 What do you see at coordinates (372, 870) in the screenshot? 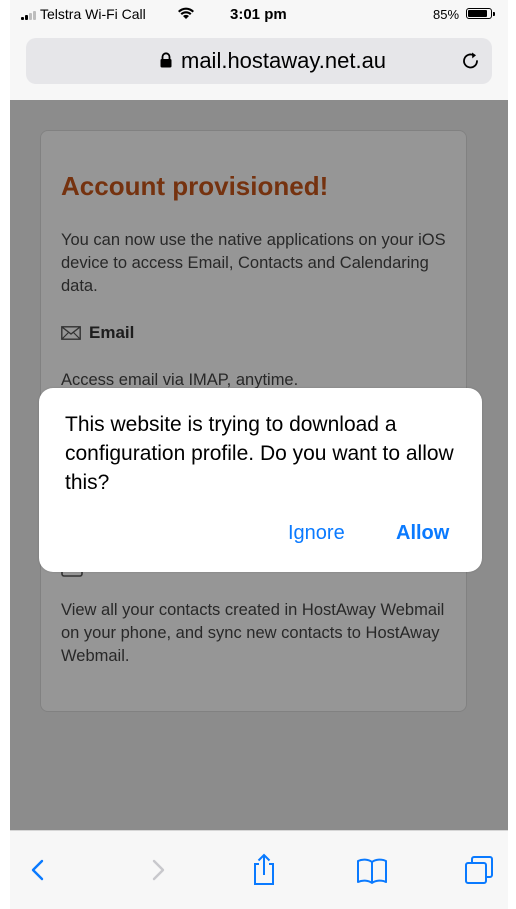
I see `bookmarks-icon` at bounding box center [372, 870].